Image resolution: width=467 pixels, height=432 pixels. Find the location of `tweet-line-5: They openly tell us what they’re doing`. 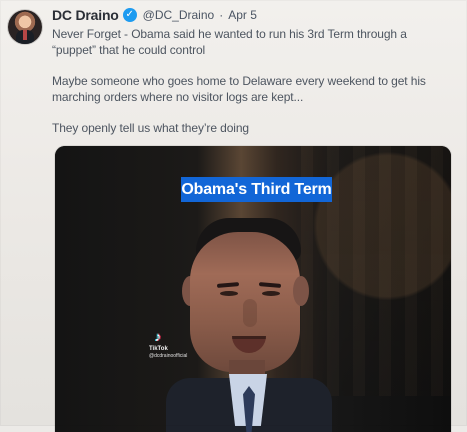

tweet-line-5: They openly tell us what they’re doing is located at coordinates (150, 128).